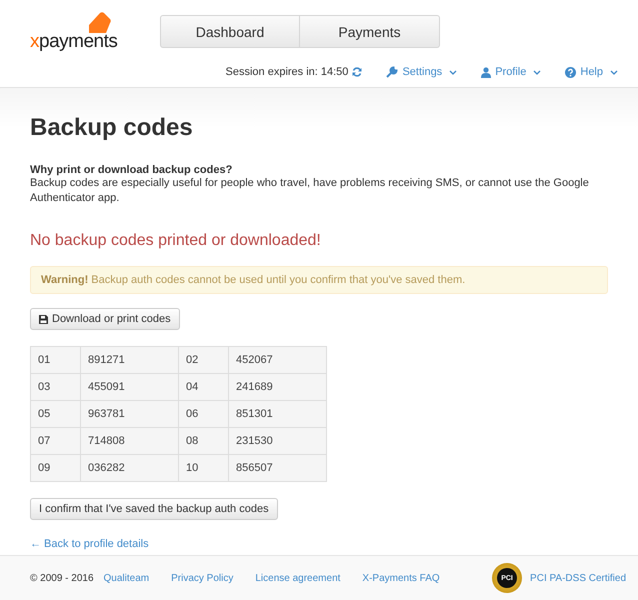  What do you see at coordinates (297, 578) in the screenshot?
I see `footer-link: License agreement` at bounding box center [297, 578].